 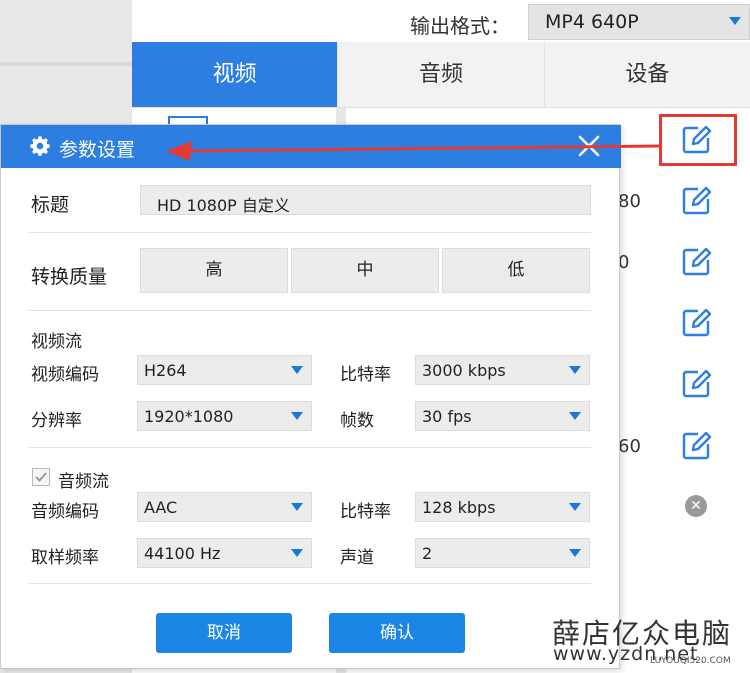 I want to click on sample-rate-label: 取样频率, so click(x=65, y=558).